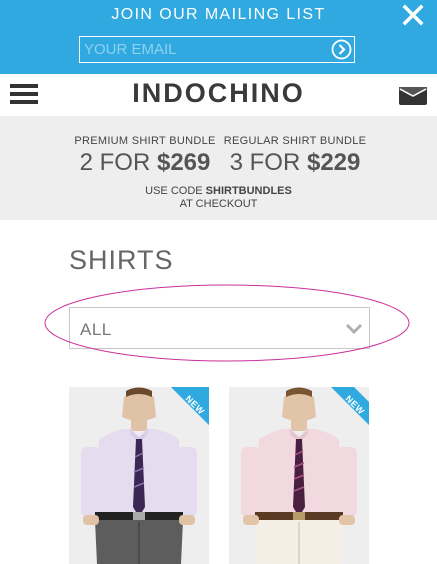 The image size is (437, 564). I want to click on mailing-list-title: JOIN OUR MAILING LIST, so click(218, 14).